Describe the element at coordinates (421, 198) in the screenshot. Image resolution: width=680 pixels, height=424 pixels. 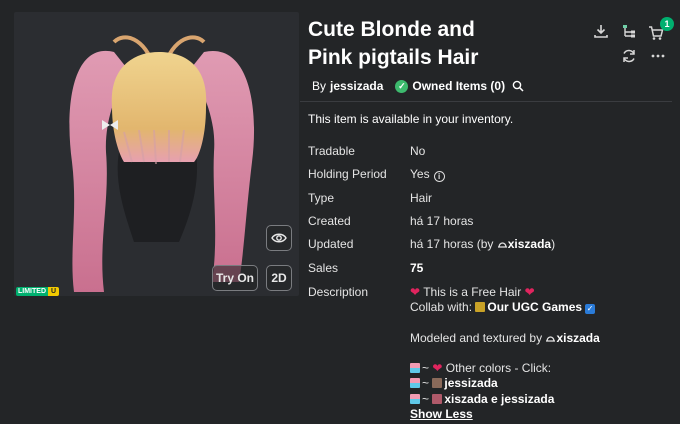
I see `detail-value-type: Hair` at that location.